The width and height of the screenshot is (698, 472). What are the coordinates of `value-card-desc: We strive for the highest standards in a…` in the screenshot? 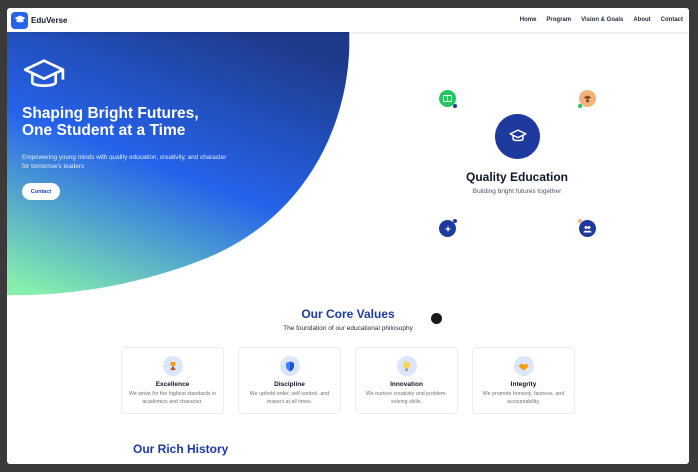 It's located at (172, 398).